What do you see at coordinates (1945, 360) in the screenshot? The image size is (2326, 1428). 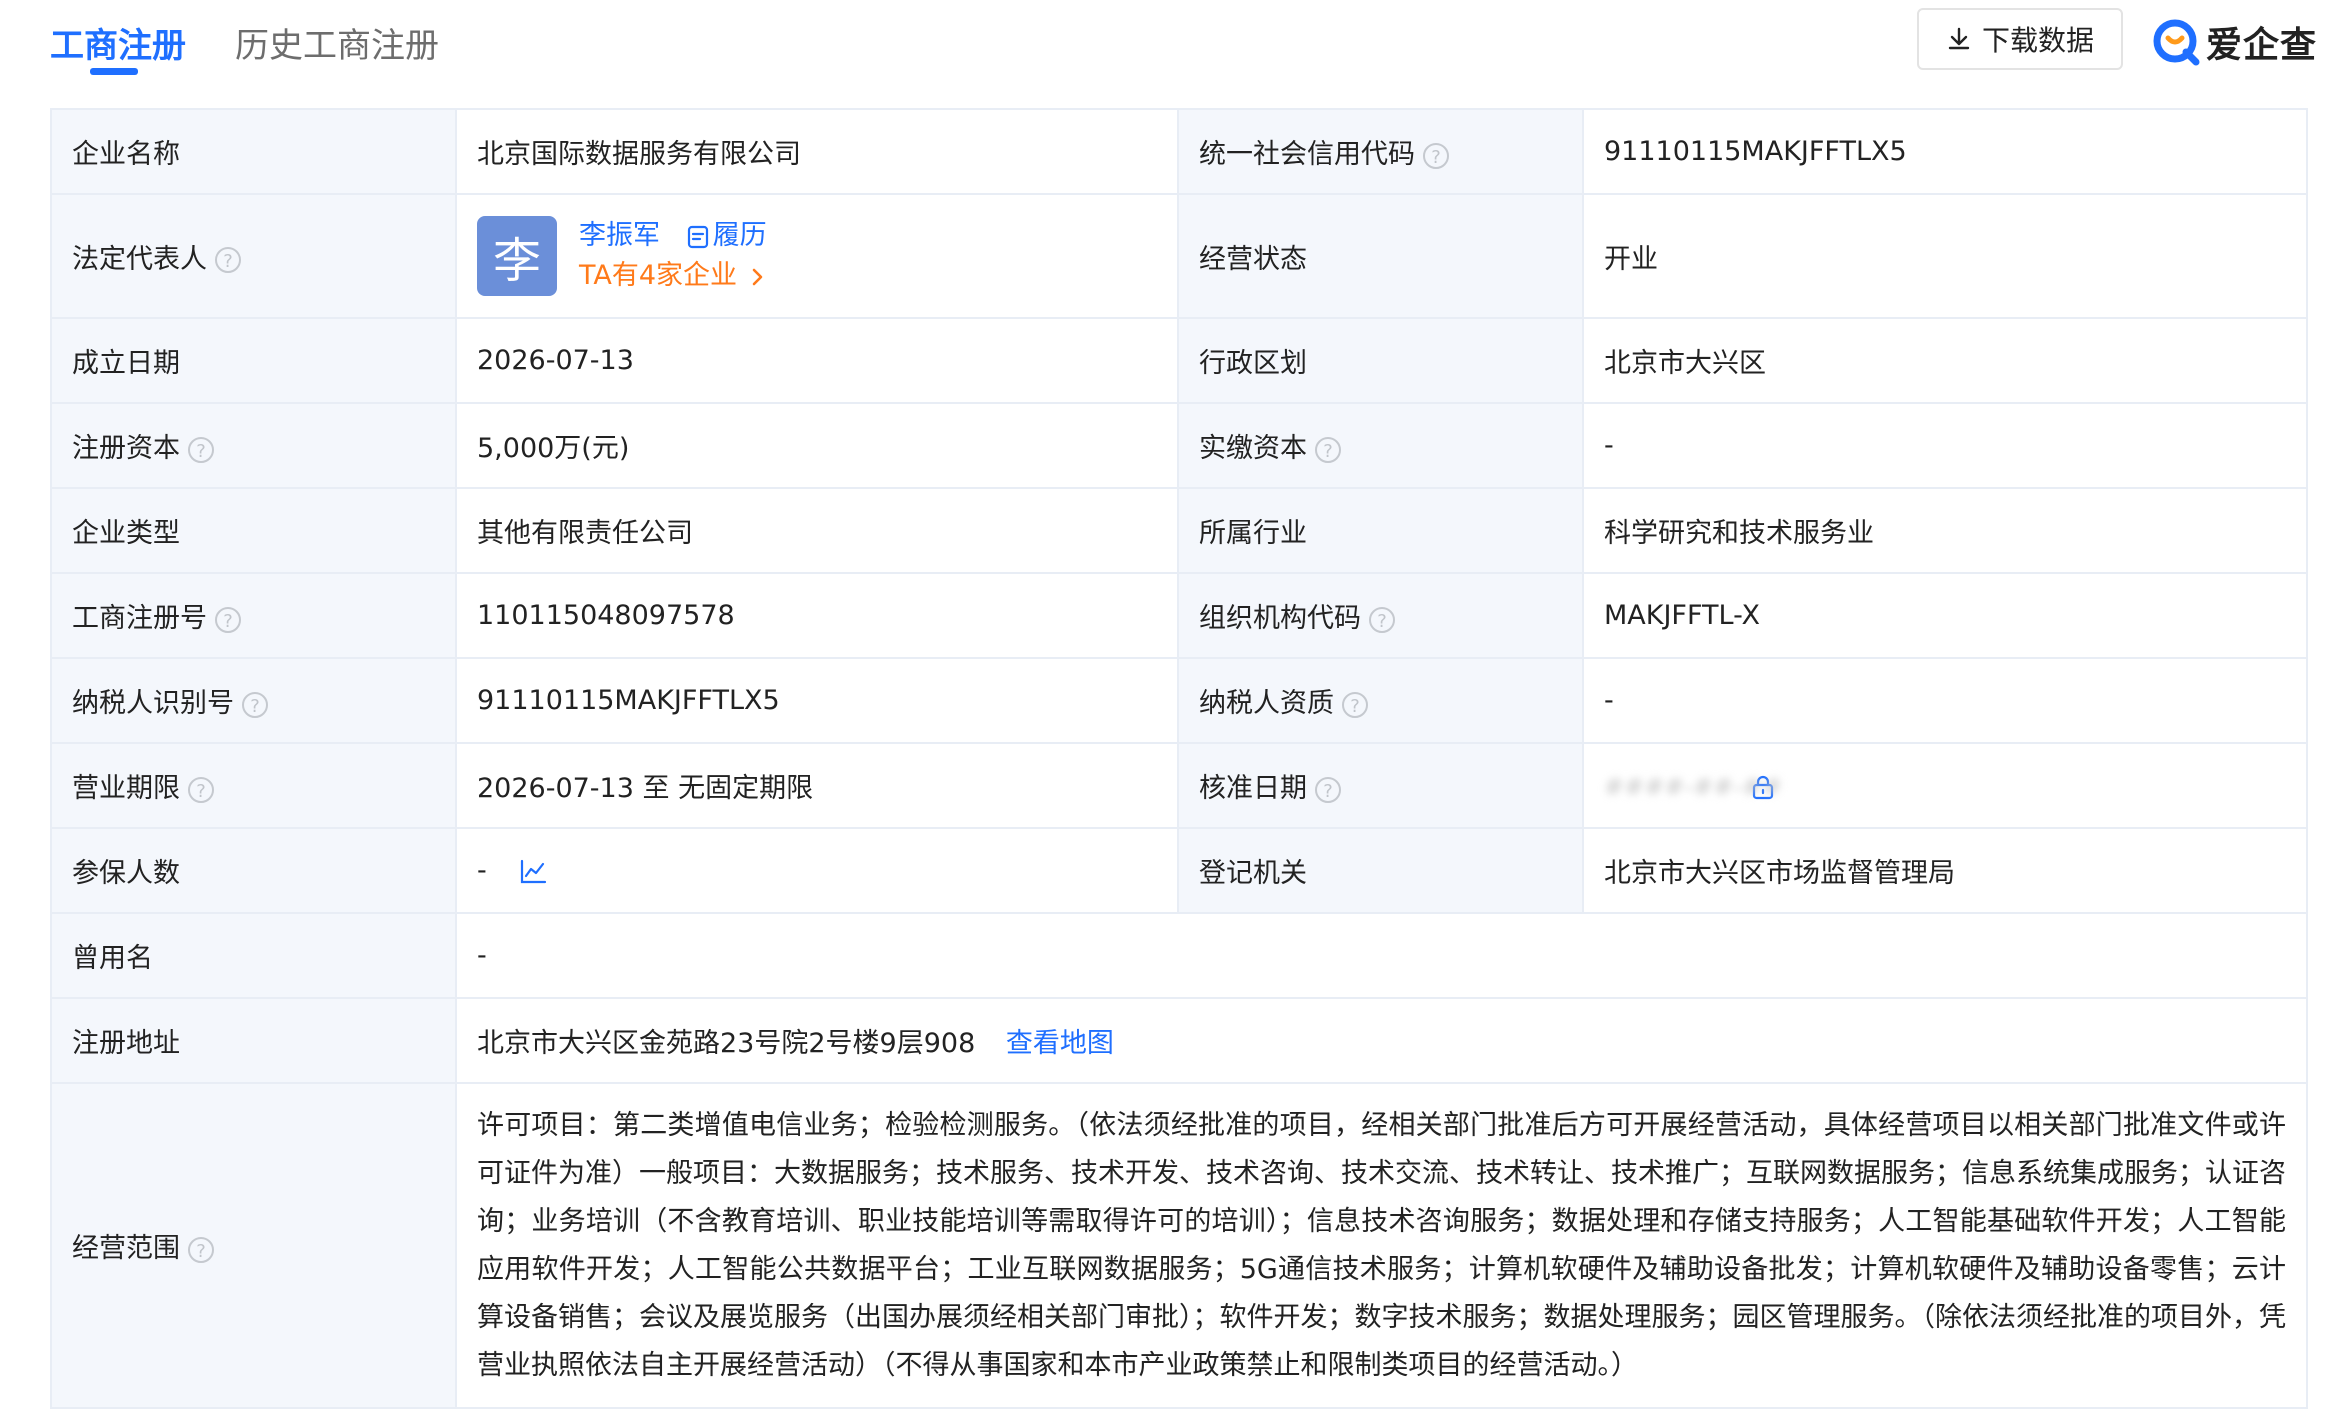 I see `region-value: 北京市大兴区` at bounding box center [1945, 360].